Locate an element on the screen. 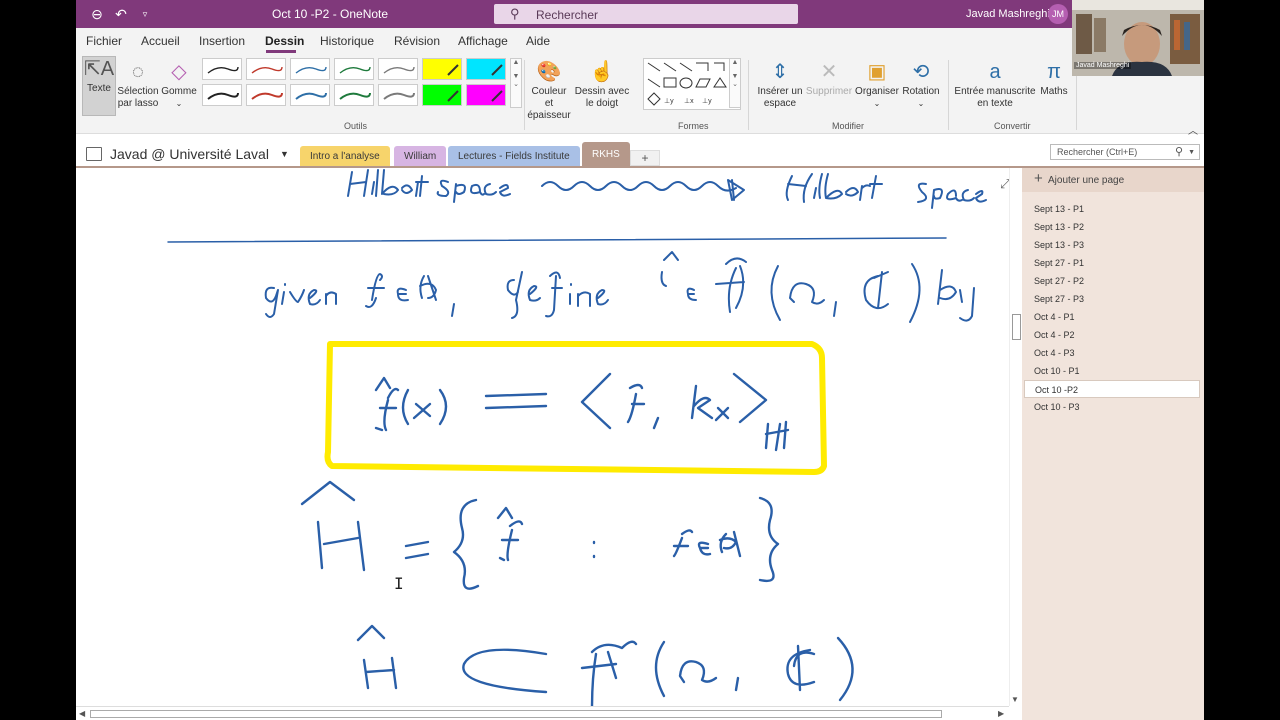  pen-gallery is located at coordinates (355, 84).